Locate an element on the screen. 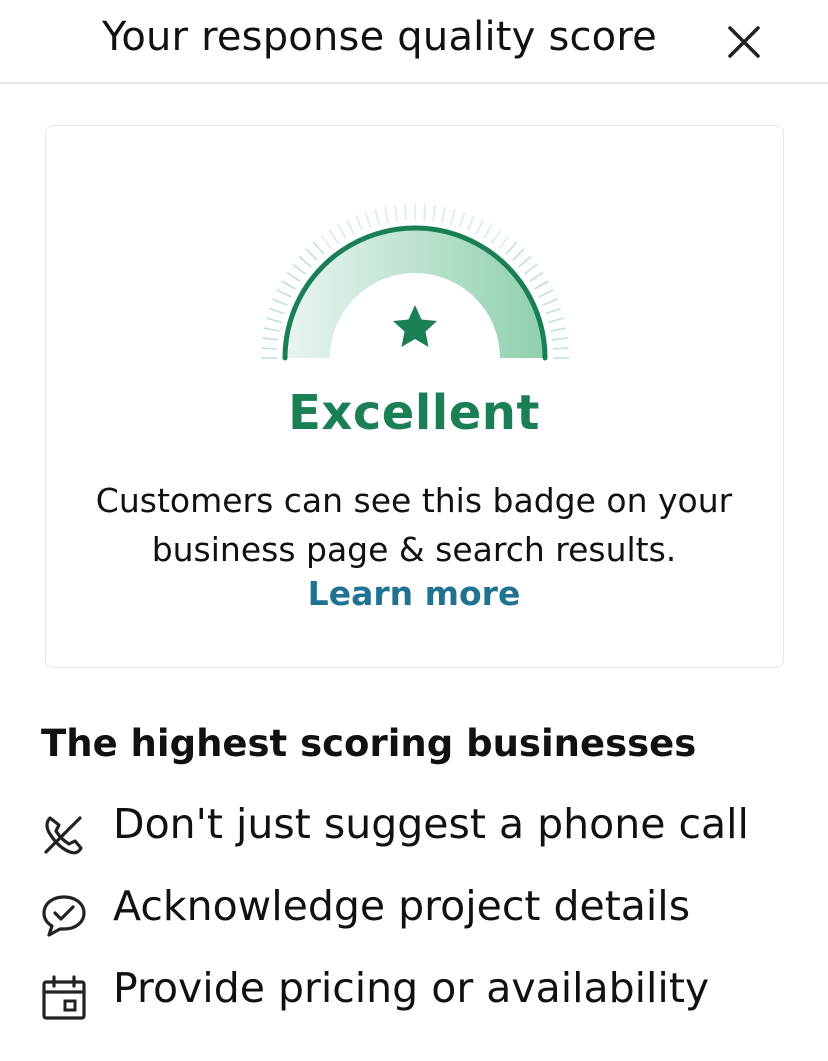 This screenshot has height=1061, width=828. tip-label: Don't just suggest a phone call is located at coordinates (431, 824).